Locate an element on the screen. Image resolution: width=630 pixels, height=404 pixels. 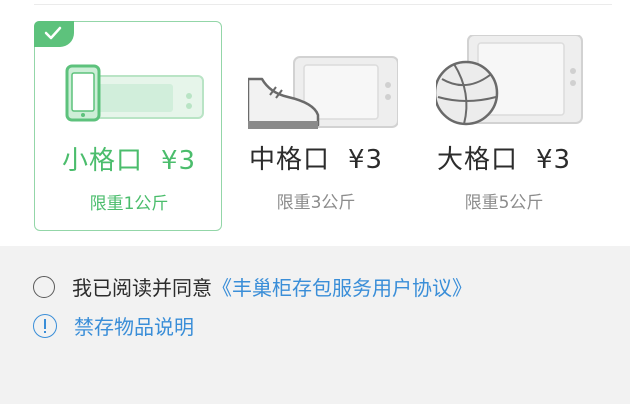
divider is located at coordinates (323, 4).